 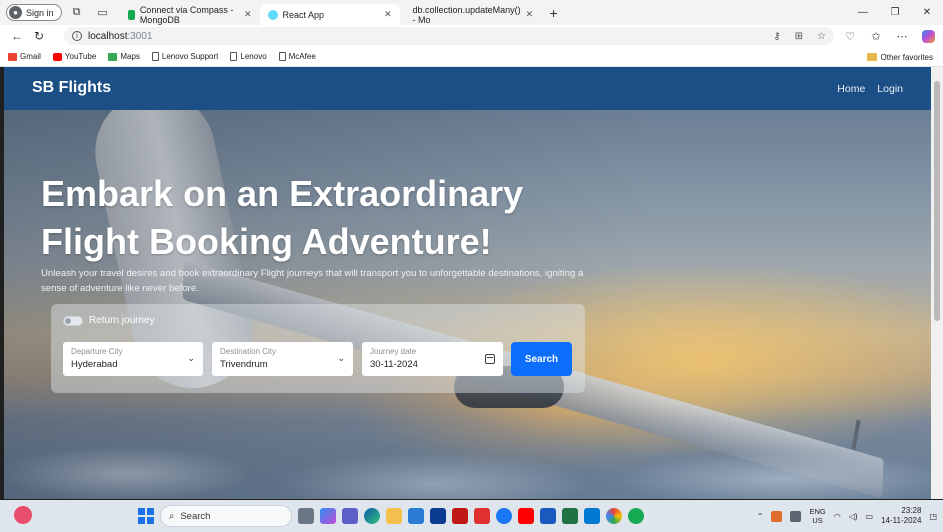 What do you see at coordinates (853, 516) in the screenshot?
I see `volume-icon: ◁)` at bounding box center [853, 516].